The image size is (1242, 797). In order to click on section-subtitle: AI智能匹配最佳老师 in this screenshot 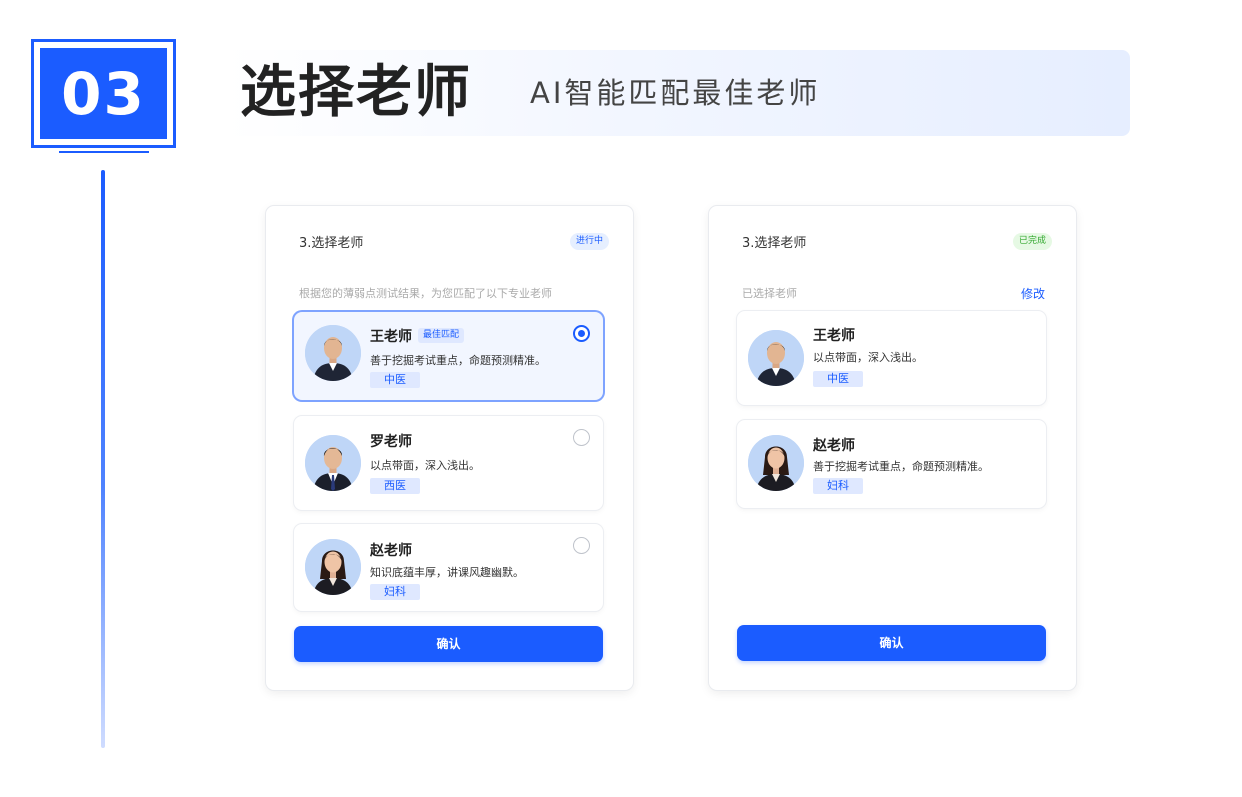, I will do `click(675, 93)`.